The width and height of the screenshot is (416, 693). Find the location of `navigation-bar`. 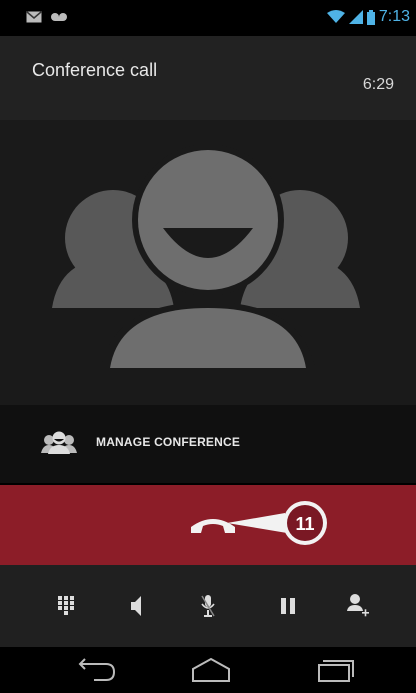

navigation-bar is located at coordinates (208, 670).